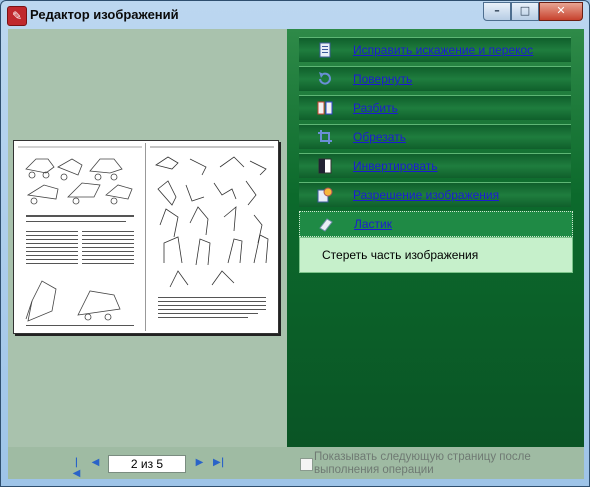  What do you see at coordinates (443, 50) in the screenshot?
I see `menu-deskew-label: Исправить искажение и перекос` at bounding box center [443, 50].